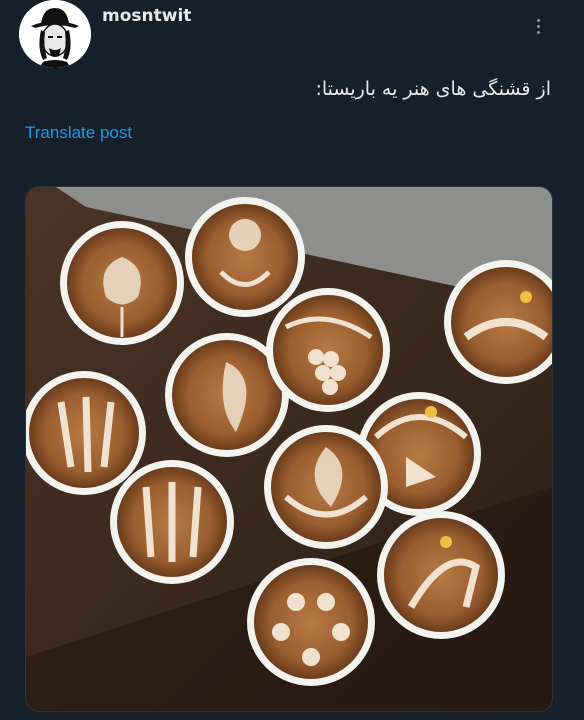 The height and width of the screenshot is (720, 584). What do you see at coordinates (146, 16) in the screenshot?
I see `username: mosntwit` at bounding box center [146, 16].